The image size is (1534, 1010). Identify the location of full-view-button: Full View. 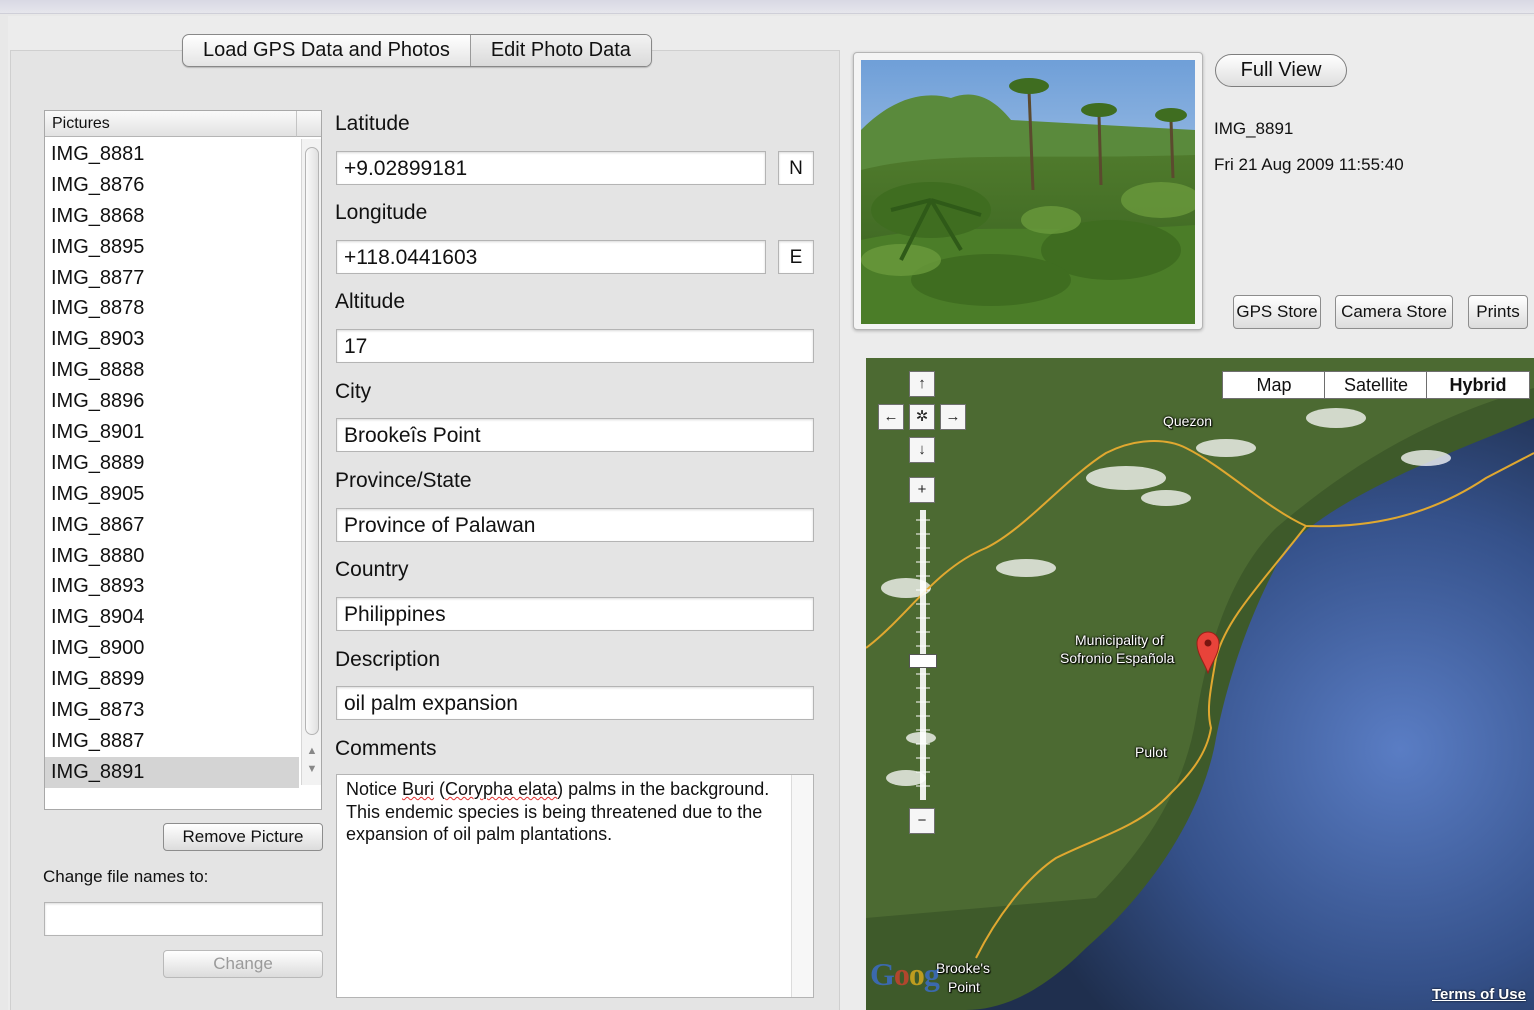
(1281, 70).